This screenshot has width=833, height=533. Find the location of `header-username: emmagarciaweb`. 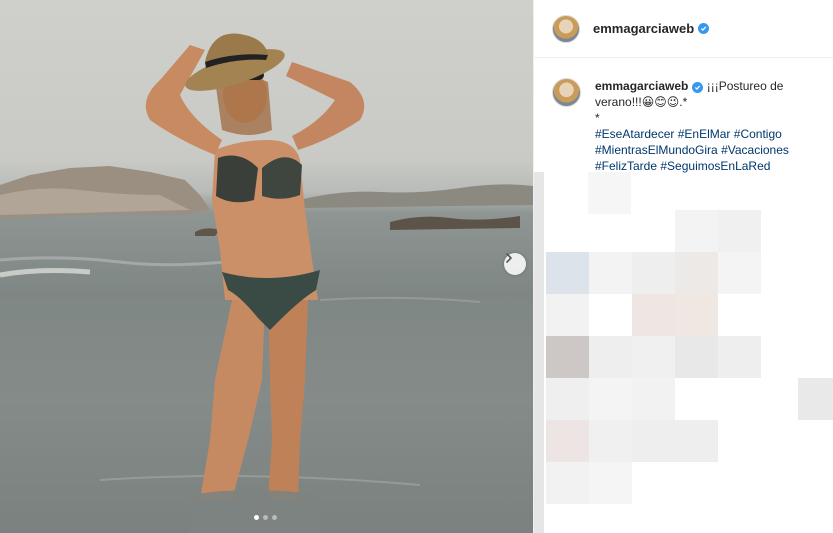

header-username: emmagarciaweb is located at coordinates (643, 28).